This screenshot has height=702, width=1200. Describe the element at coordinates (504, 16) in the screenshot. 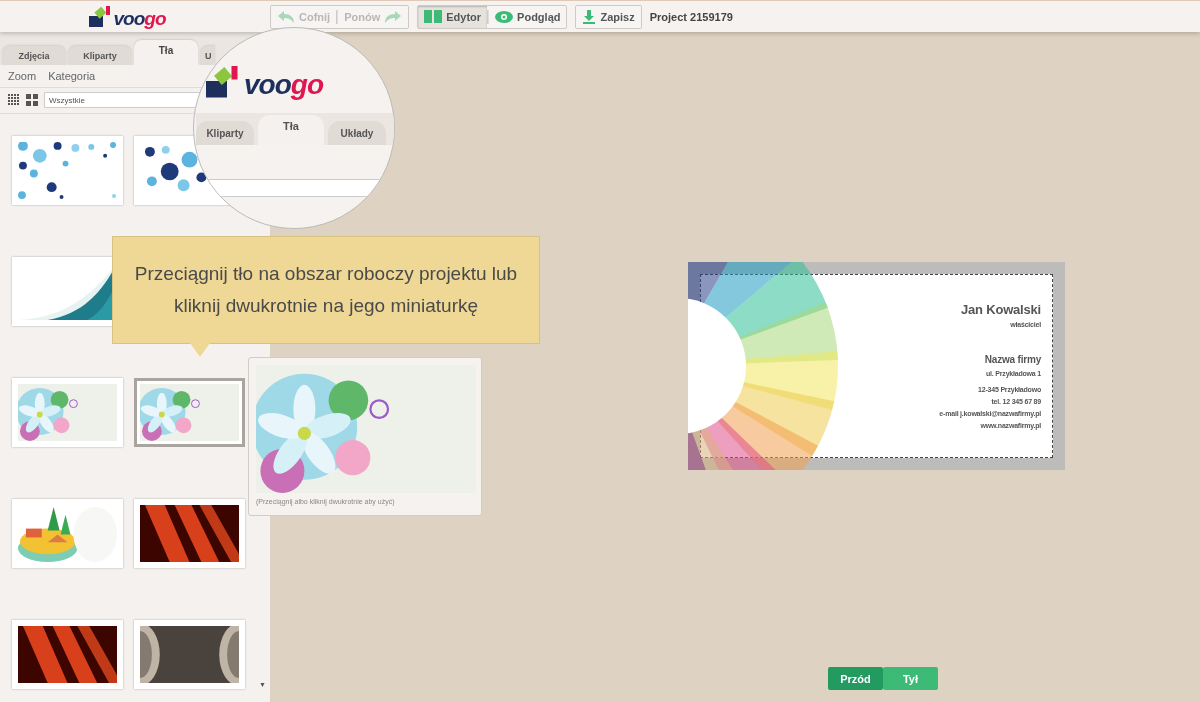

I see `eye-icon` at that location.